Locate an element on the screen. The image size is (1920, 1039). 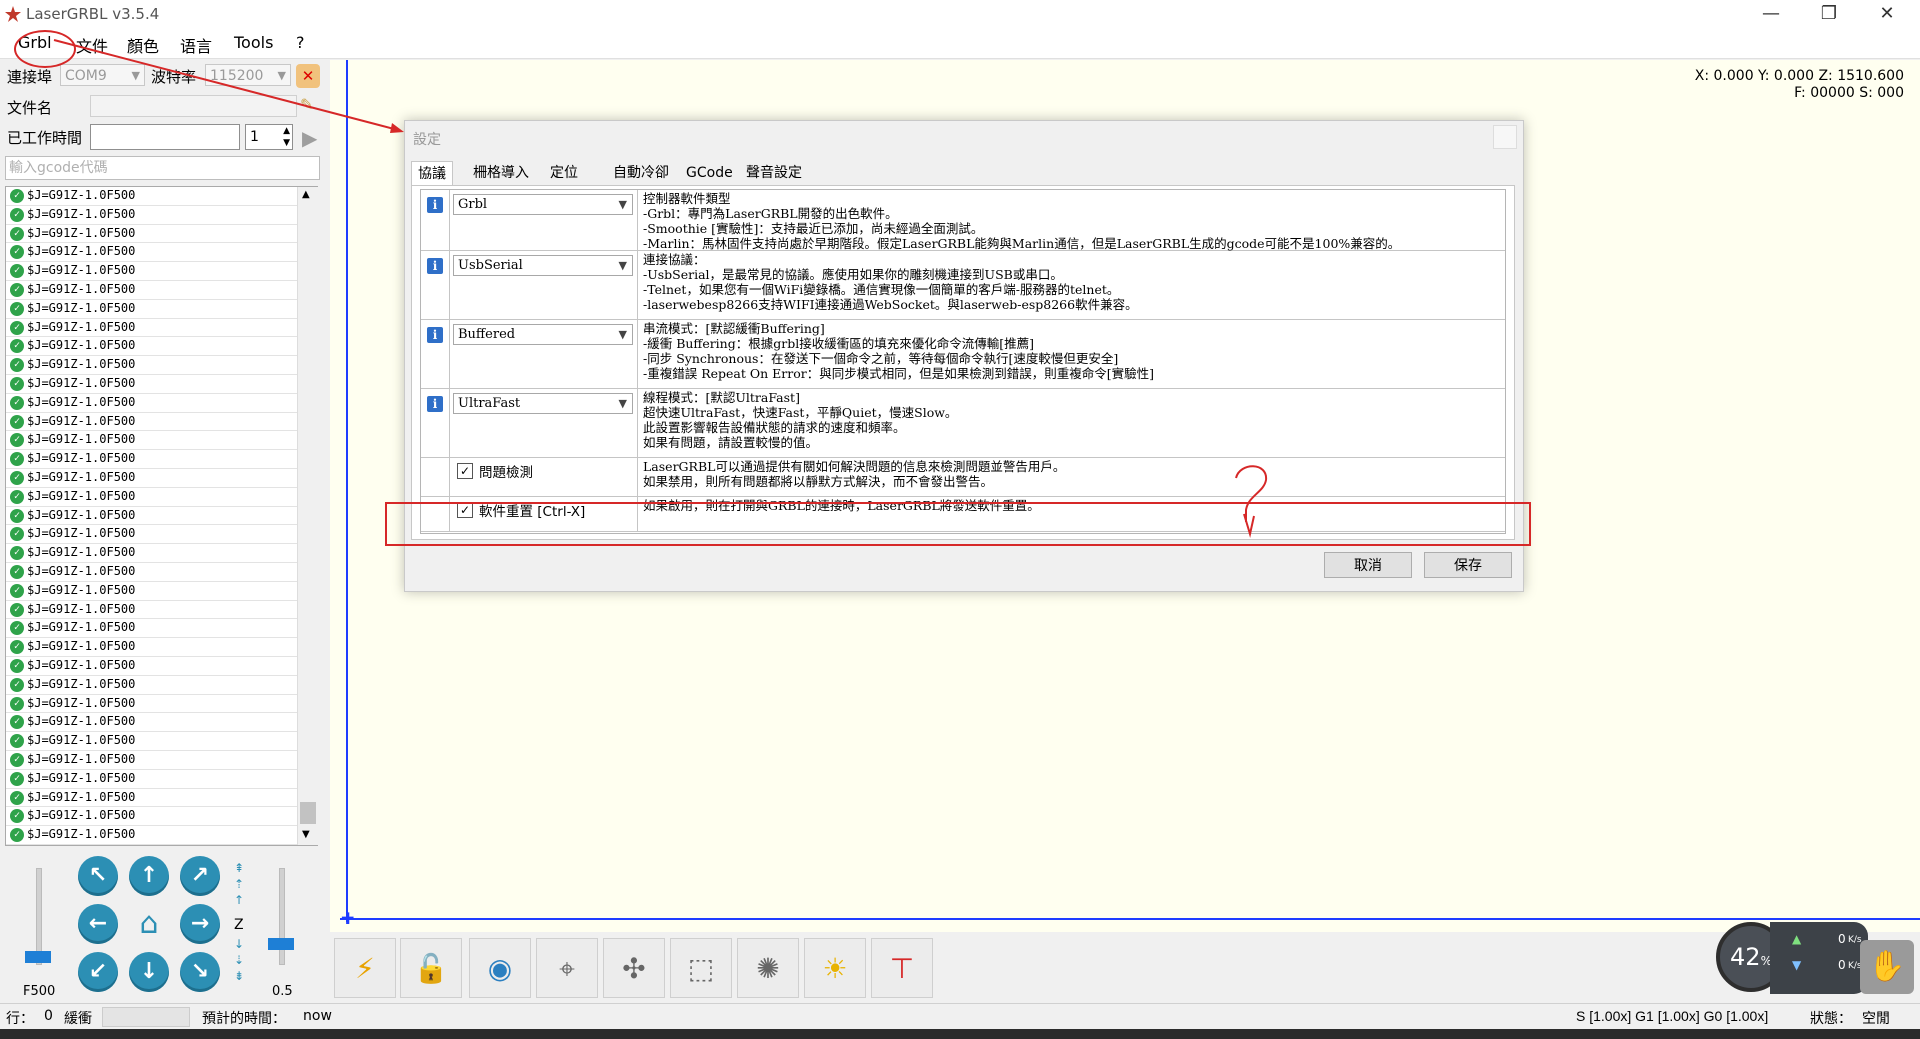
tab-auto-cooling: 自動冷卻 is located at coordinates (641, 173).